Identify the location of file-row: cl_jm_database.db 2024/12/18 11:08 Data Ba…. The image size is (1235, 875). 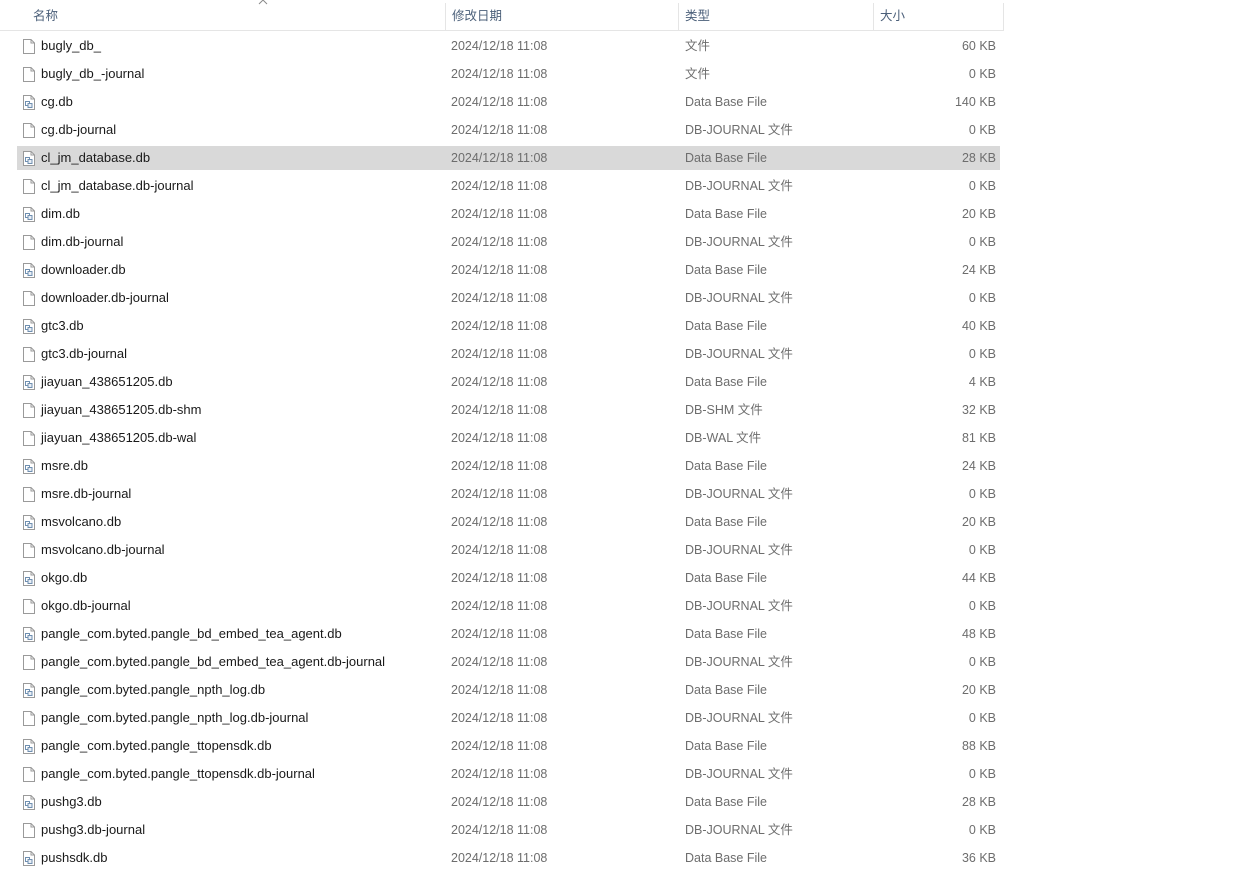
(502, 160).